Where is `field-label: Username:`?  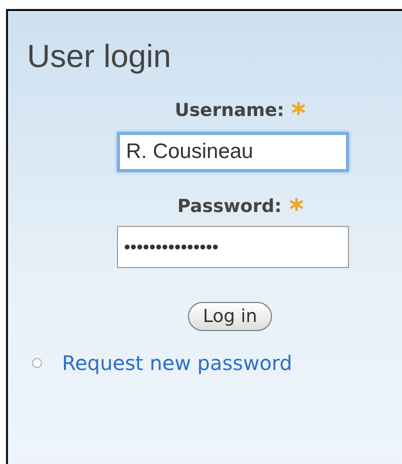
field-label: Username: is located at coordinates (229, 111).